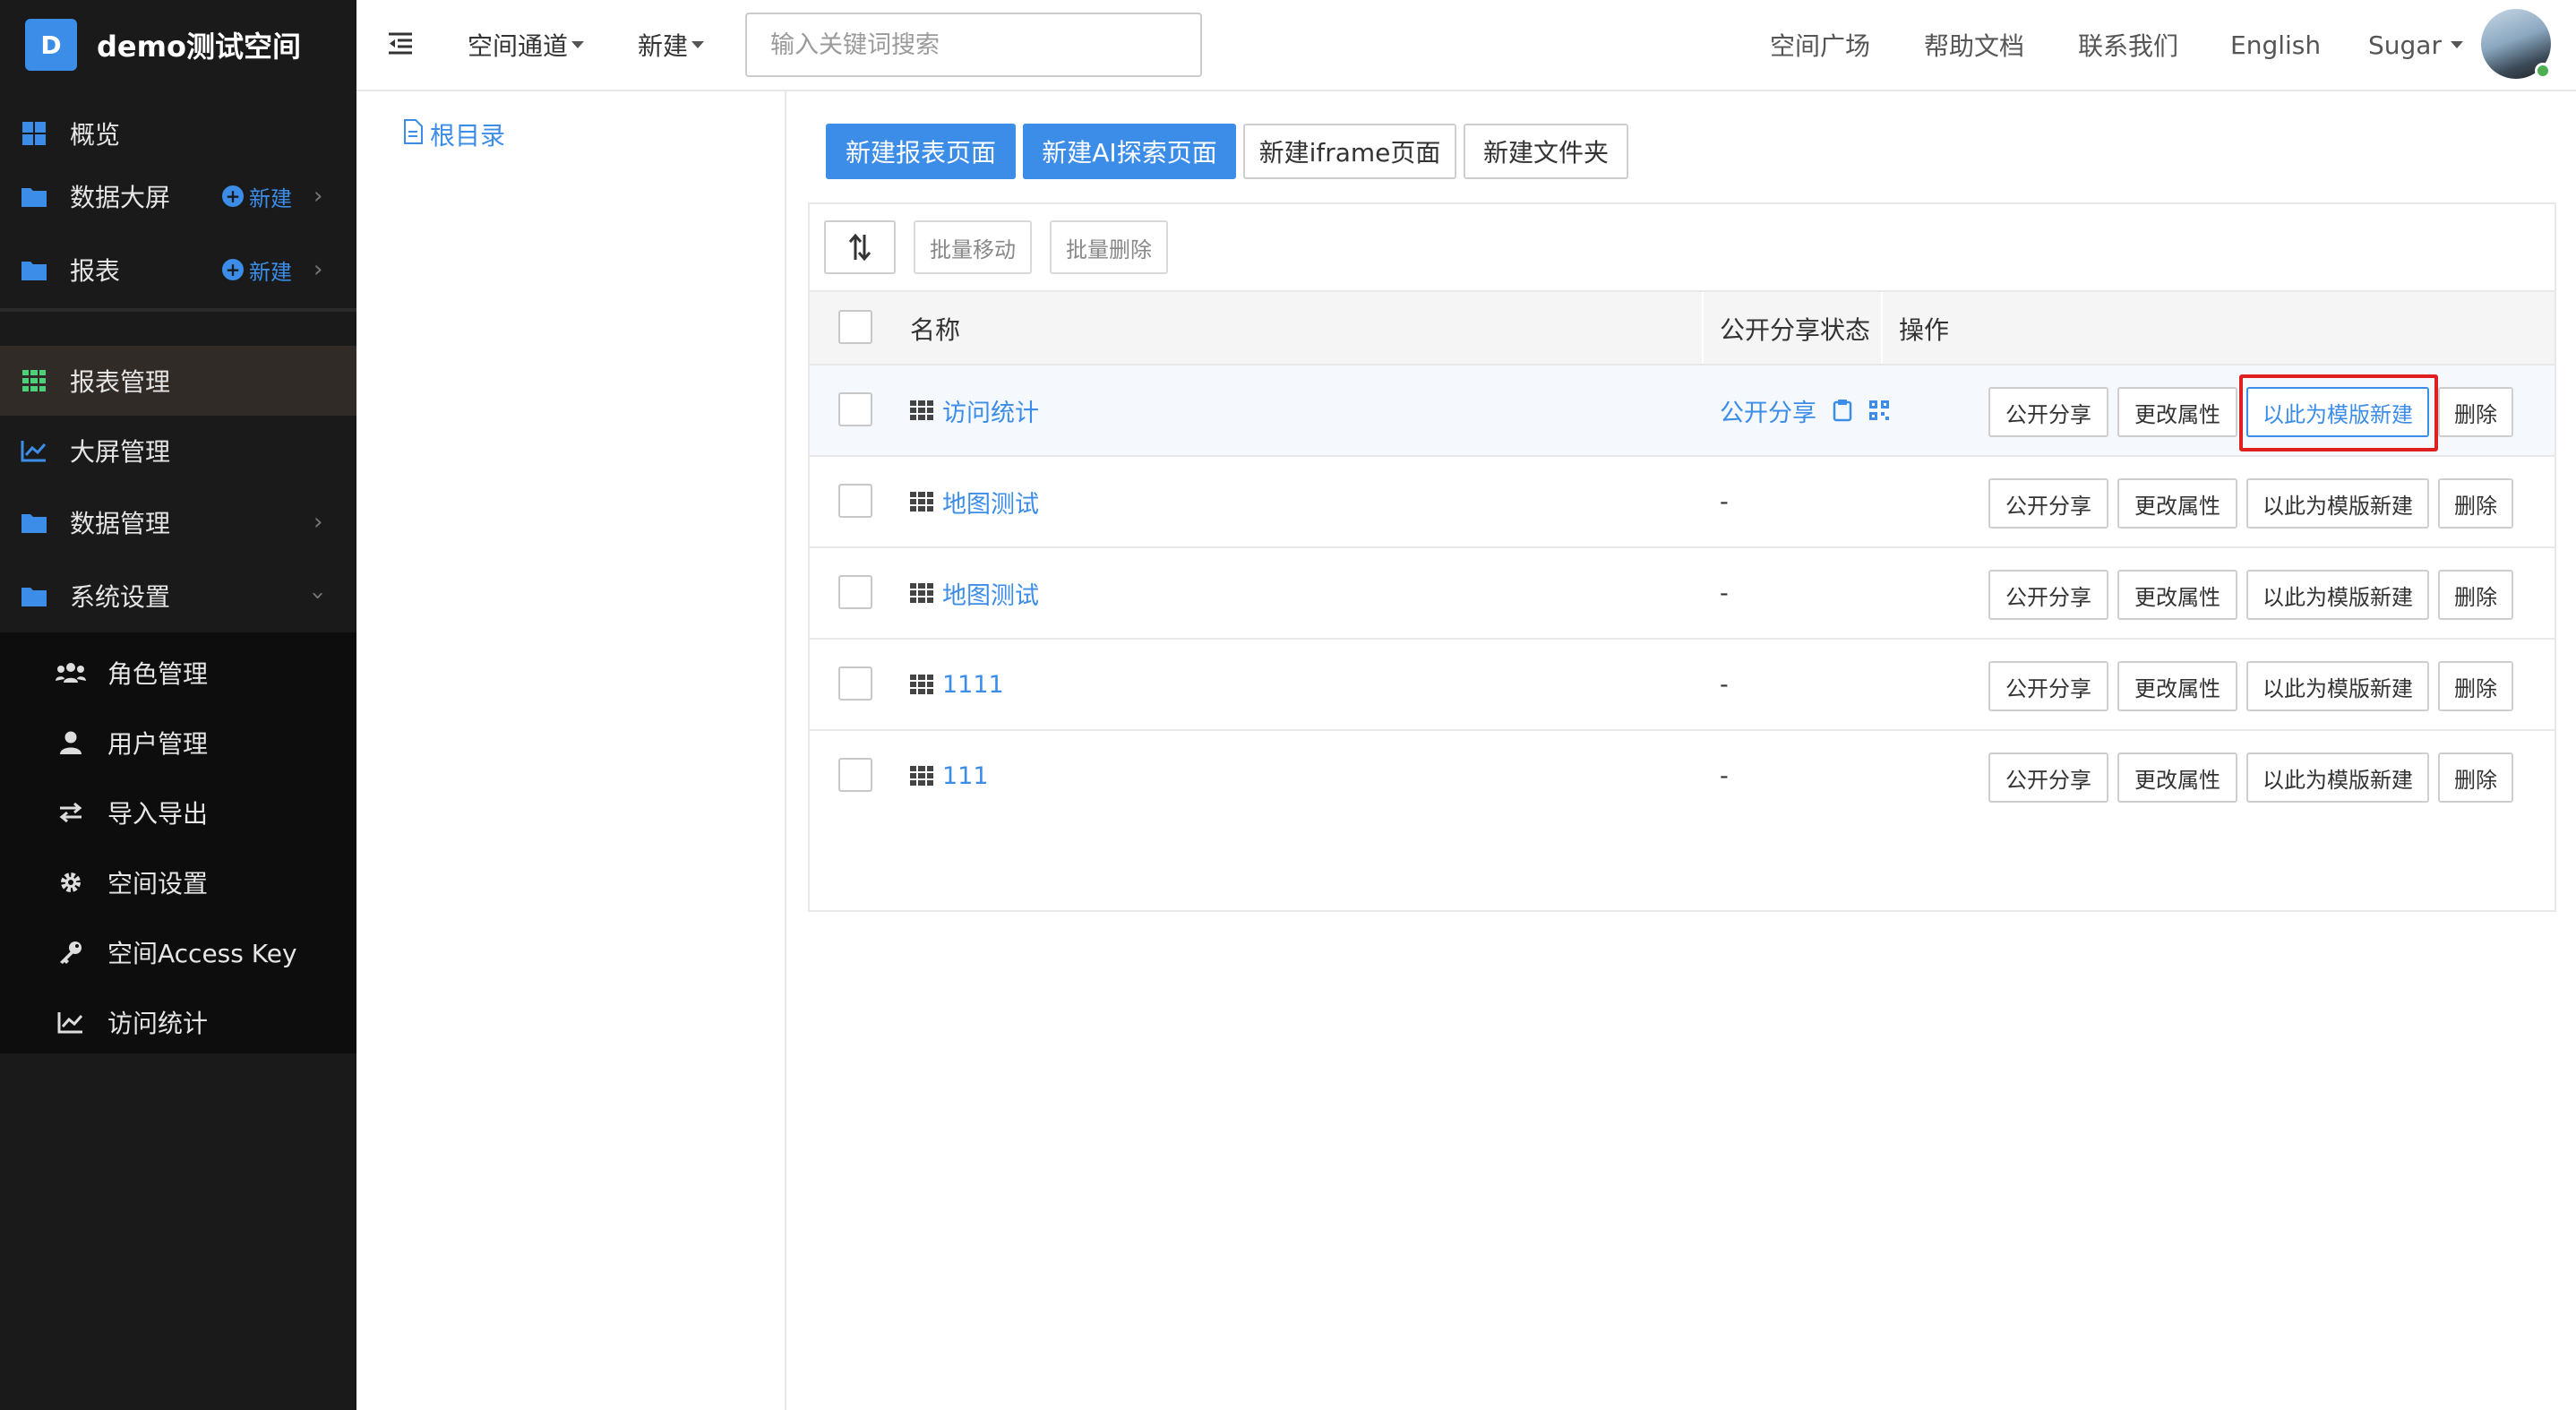 The width and height of the screenshot is (2576, 1410). What do you see at coordinates (1682, 409) in the screenshot?
I see `table-row: 访问统计 公开分享 公开分享 更改属性 以此为模版新建 删除` at bounding box center [1682, 409].